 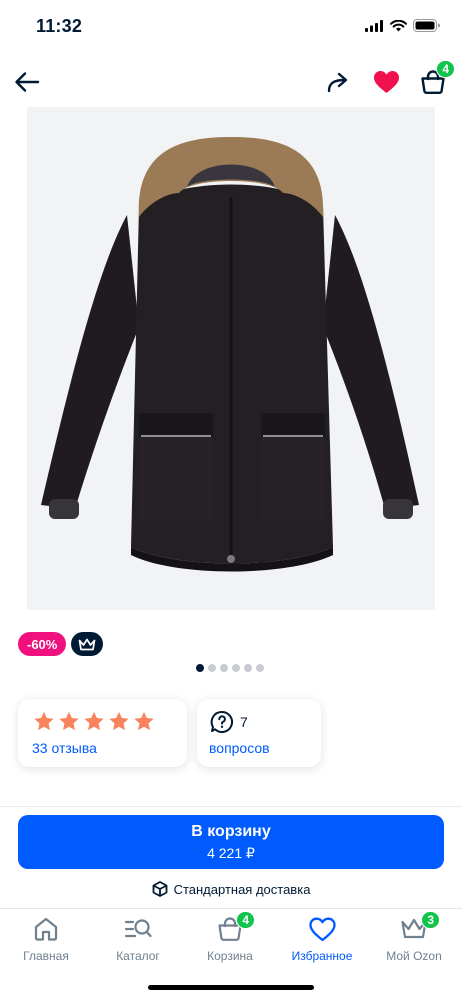 I want to click on tab-label: Каталог, so click(x=138, y=956).